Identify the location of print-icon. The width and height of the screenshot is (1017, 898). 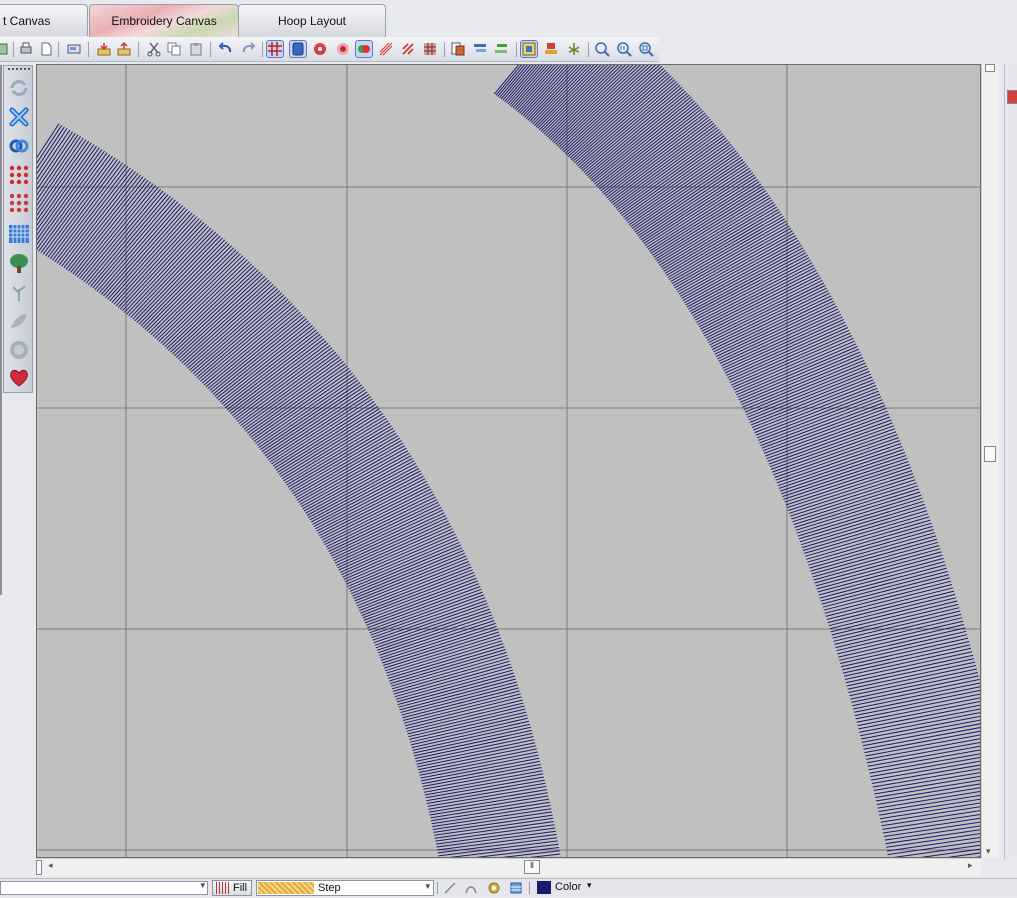
(26, 49).